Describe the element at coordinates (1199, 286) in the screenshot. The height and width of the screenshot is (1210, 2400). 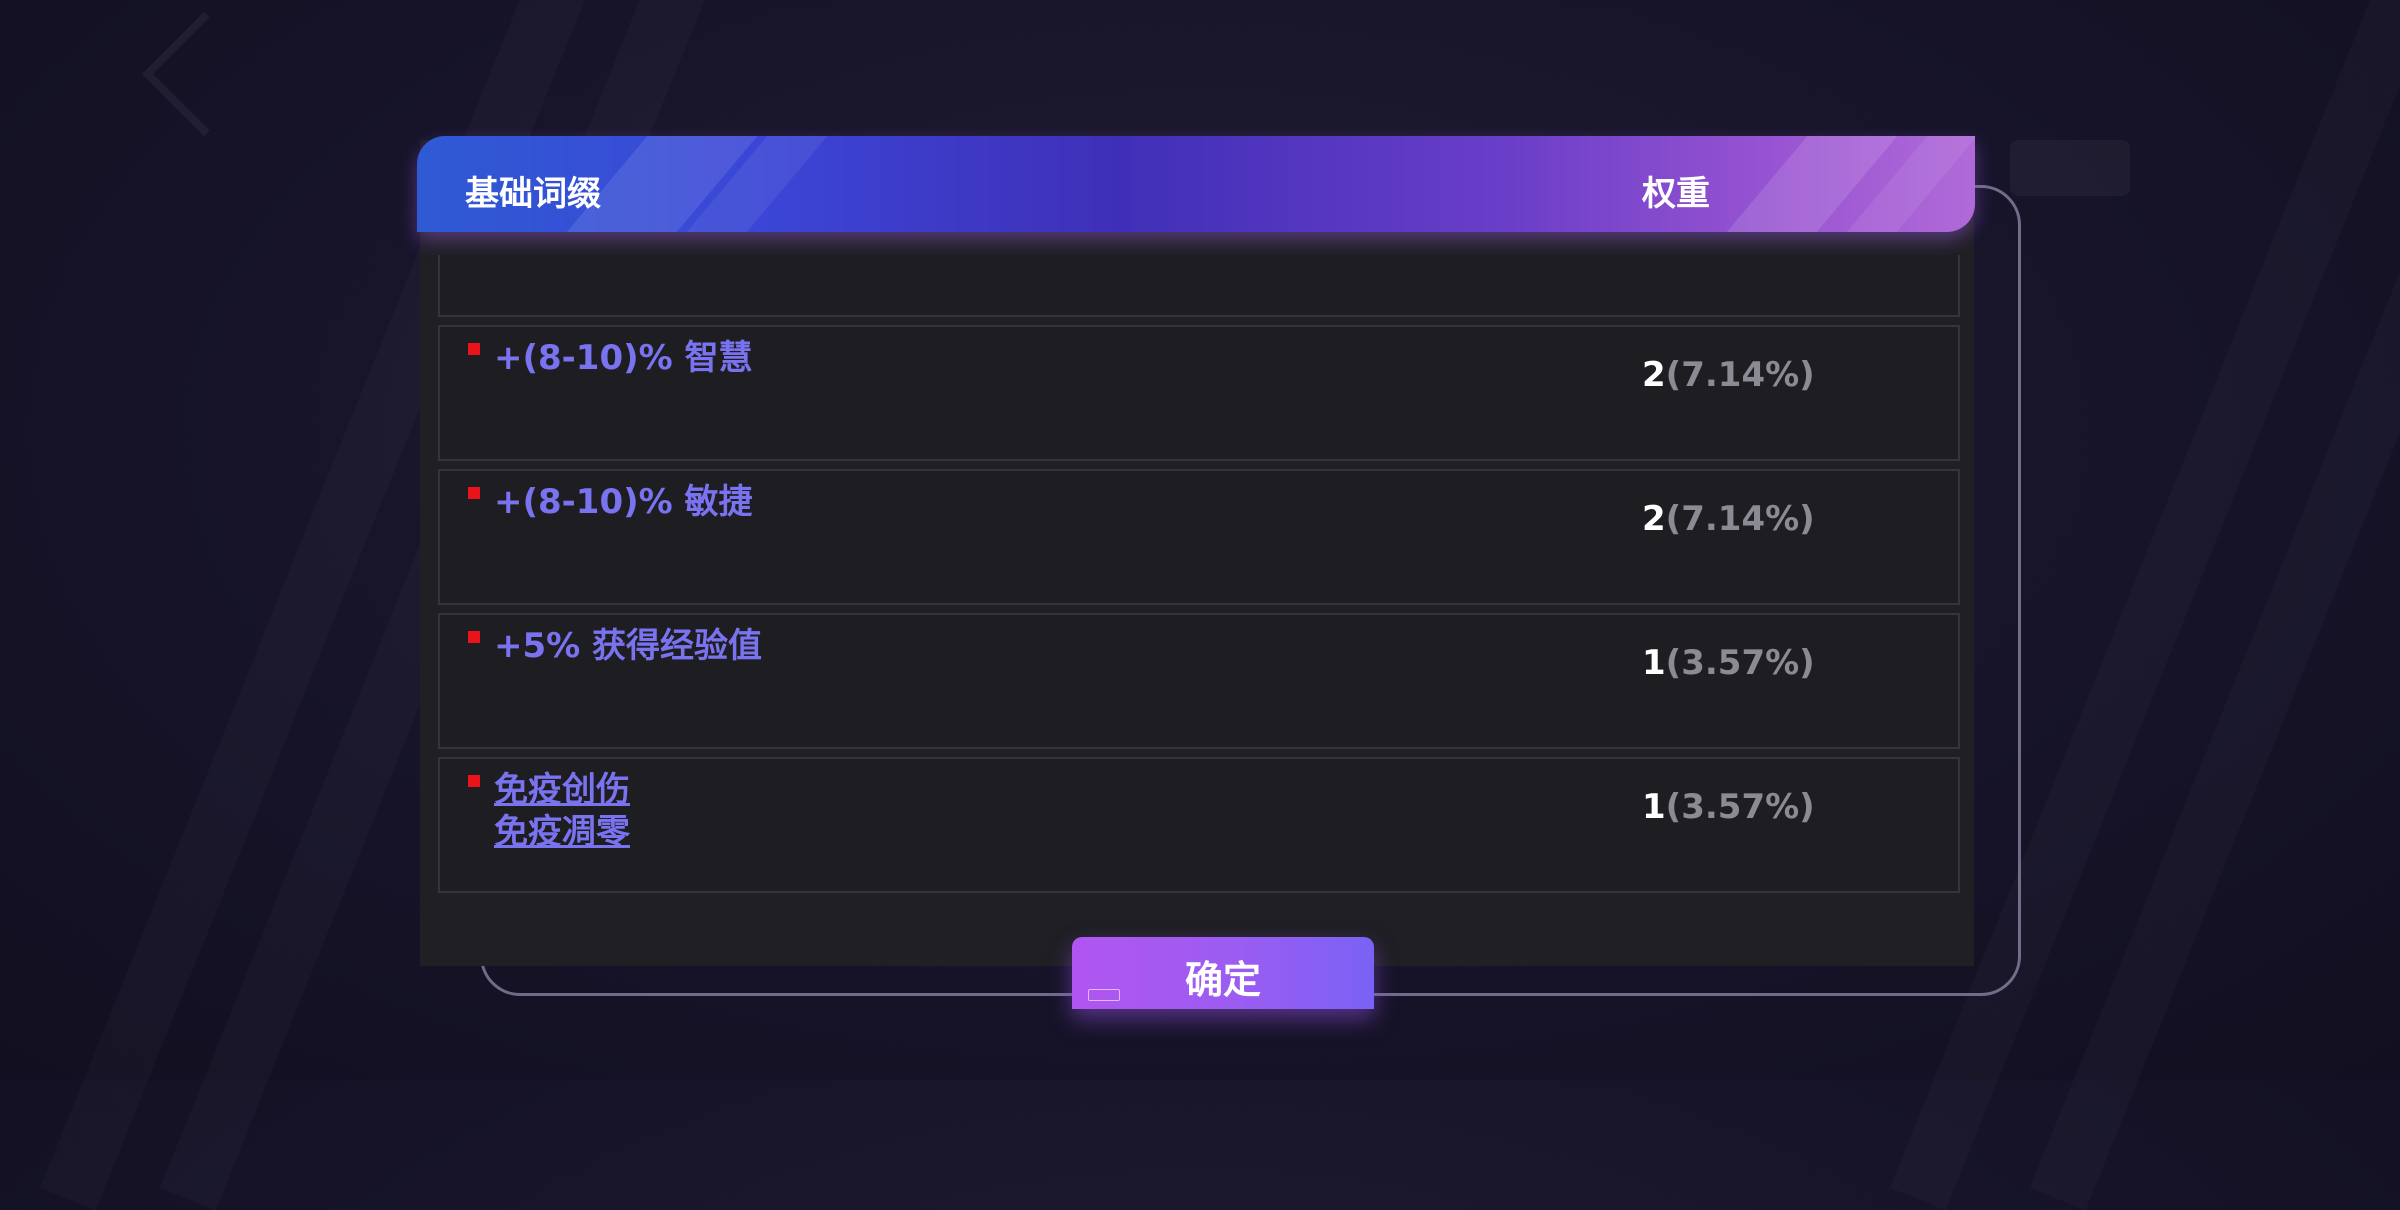
I see `table-row-empty` at that location.